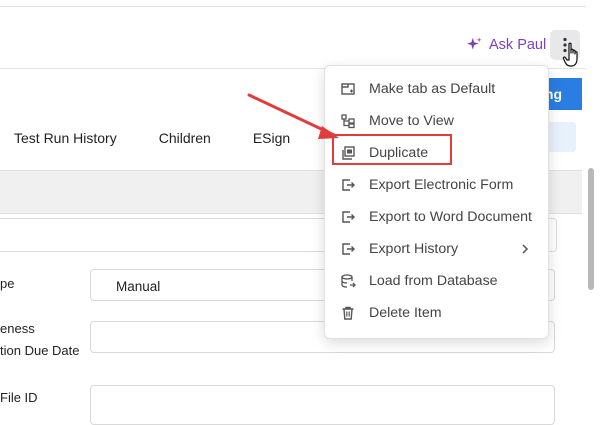 This screenshot has height=425, width=602. Describe the element at coordinates (40, 350) in the screenshot. I see `field-label-effectiveness-line2: tion Due Date` at that location.